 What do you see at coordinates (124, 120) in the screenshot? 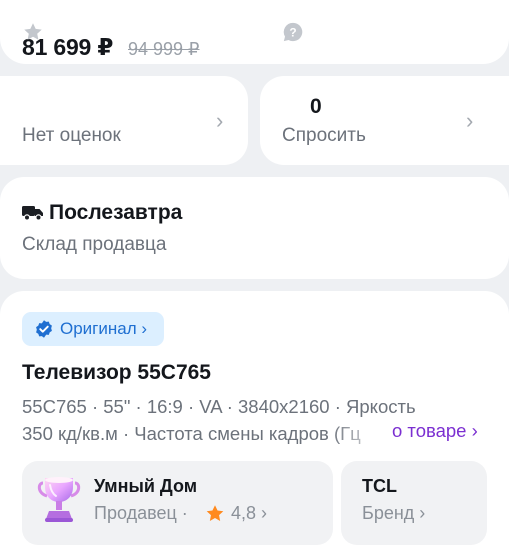
I see `reviews-tile` at bounding box center [124, 120].